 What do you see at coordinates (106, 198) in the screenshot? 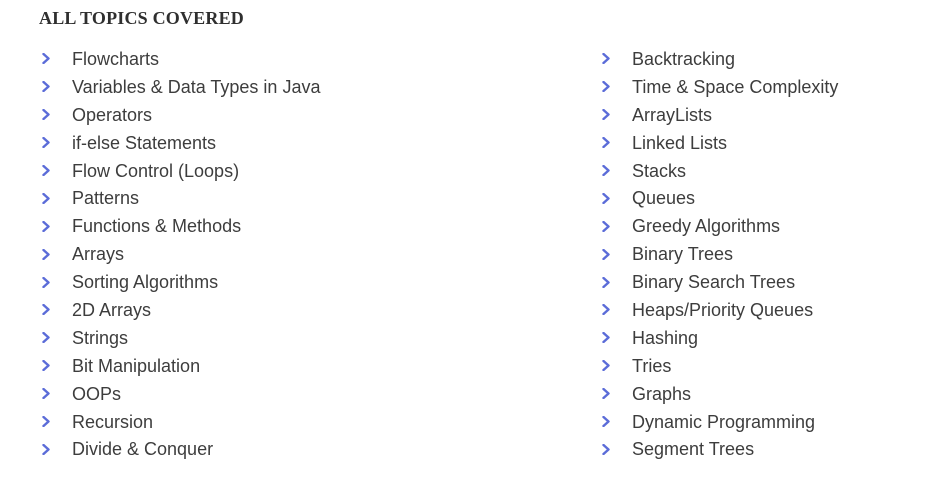
I see `topic-label: Patterns` at bounding box center [106, 198].